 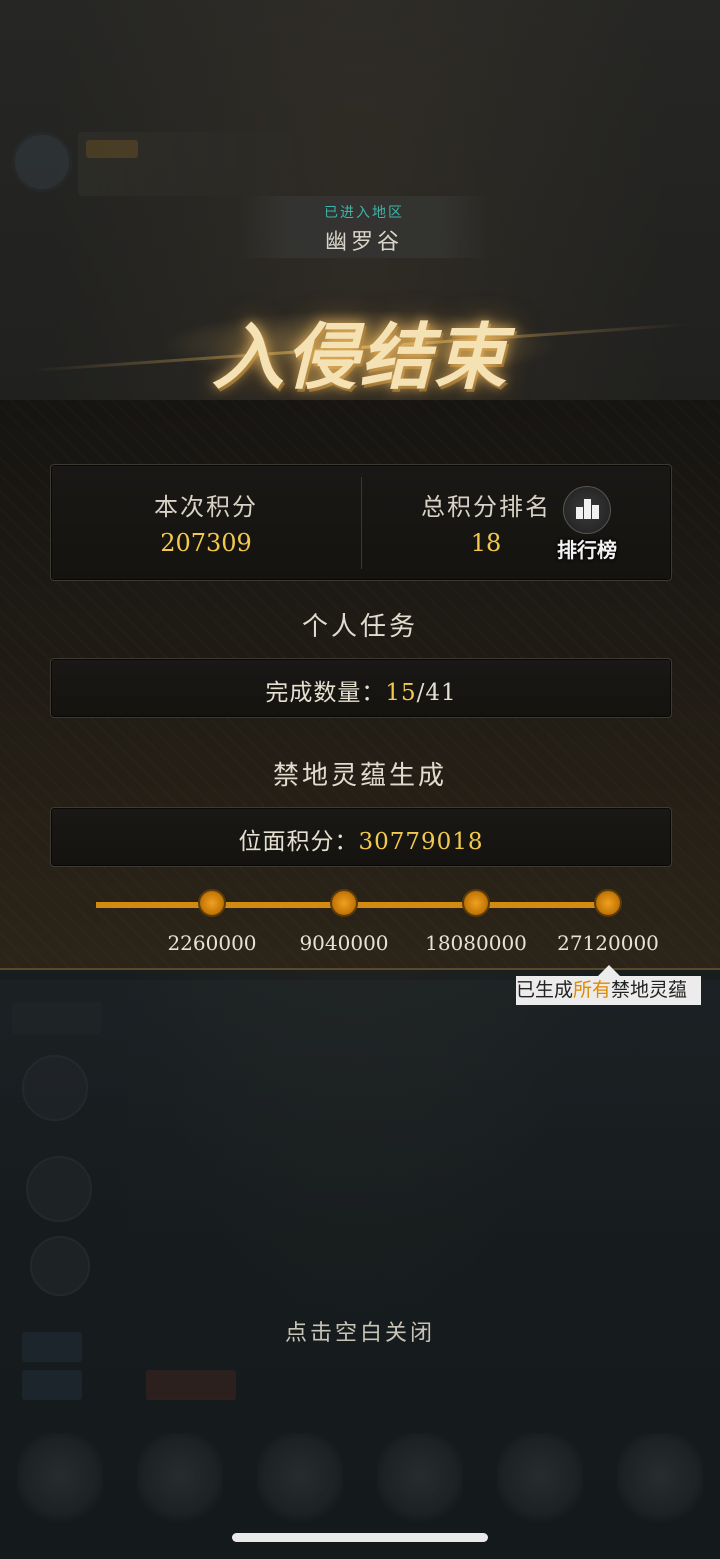 What do you see at coordinates (436, 693) in the screenshot?
I see `task-total-value: /41` at bounding box center [436, 693].